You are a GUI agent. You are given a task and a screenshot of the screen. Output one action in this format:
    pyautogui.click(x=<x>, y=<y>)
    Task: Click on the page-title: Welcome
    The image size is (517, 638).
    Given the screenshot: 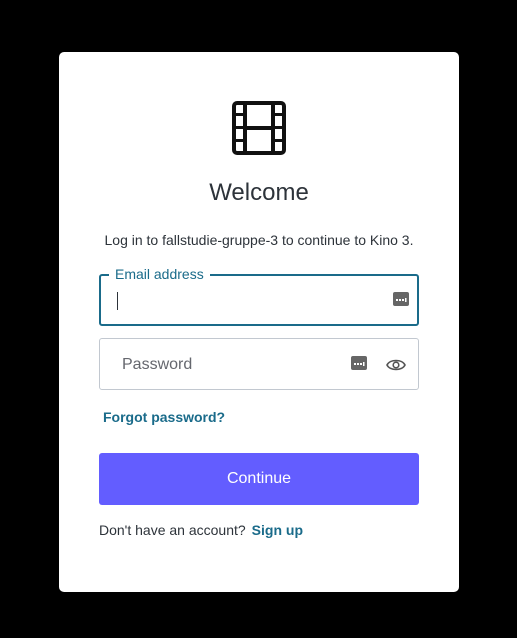 What is the action you would take?
    pyautogui.click(x=259, y=192)
    